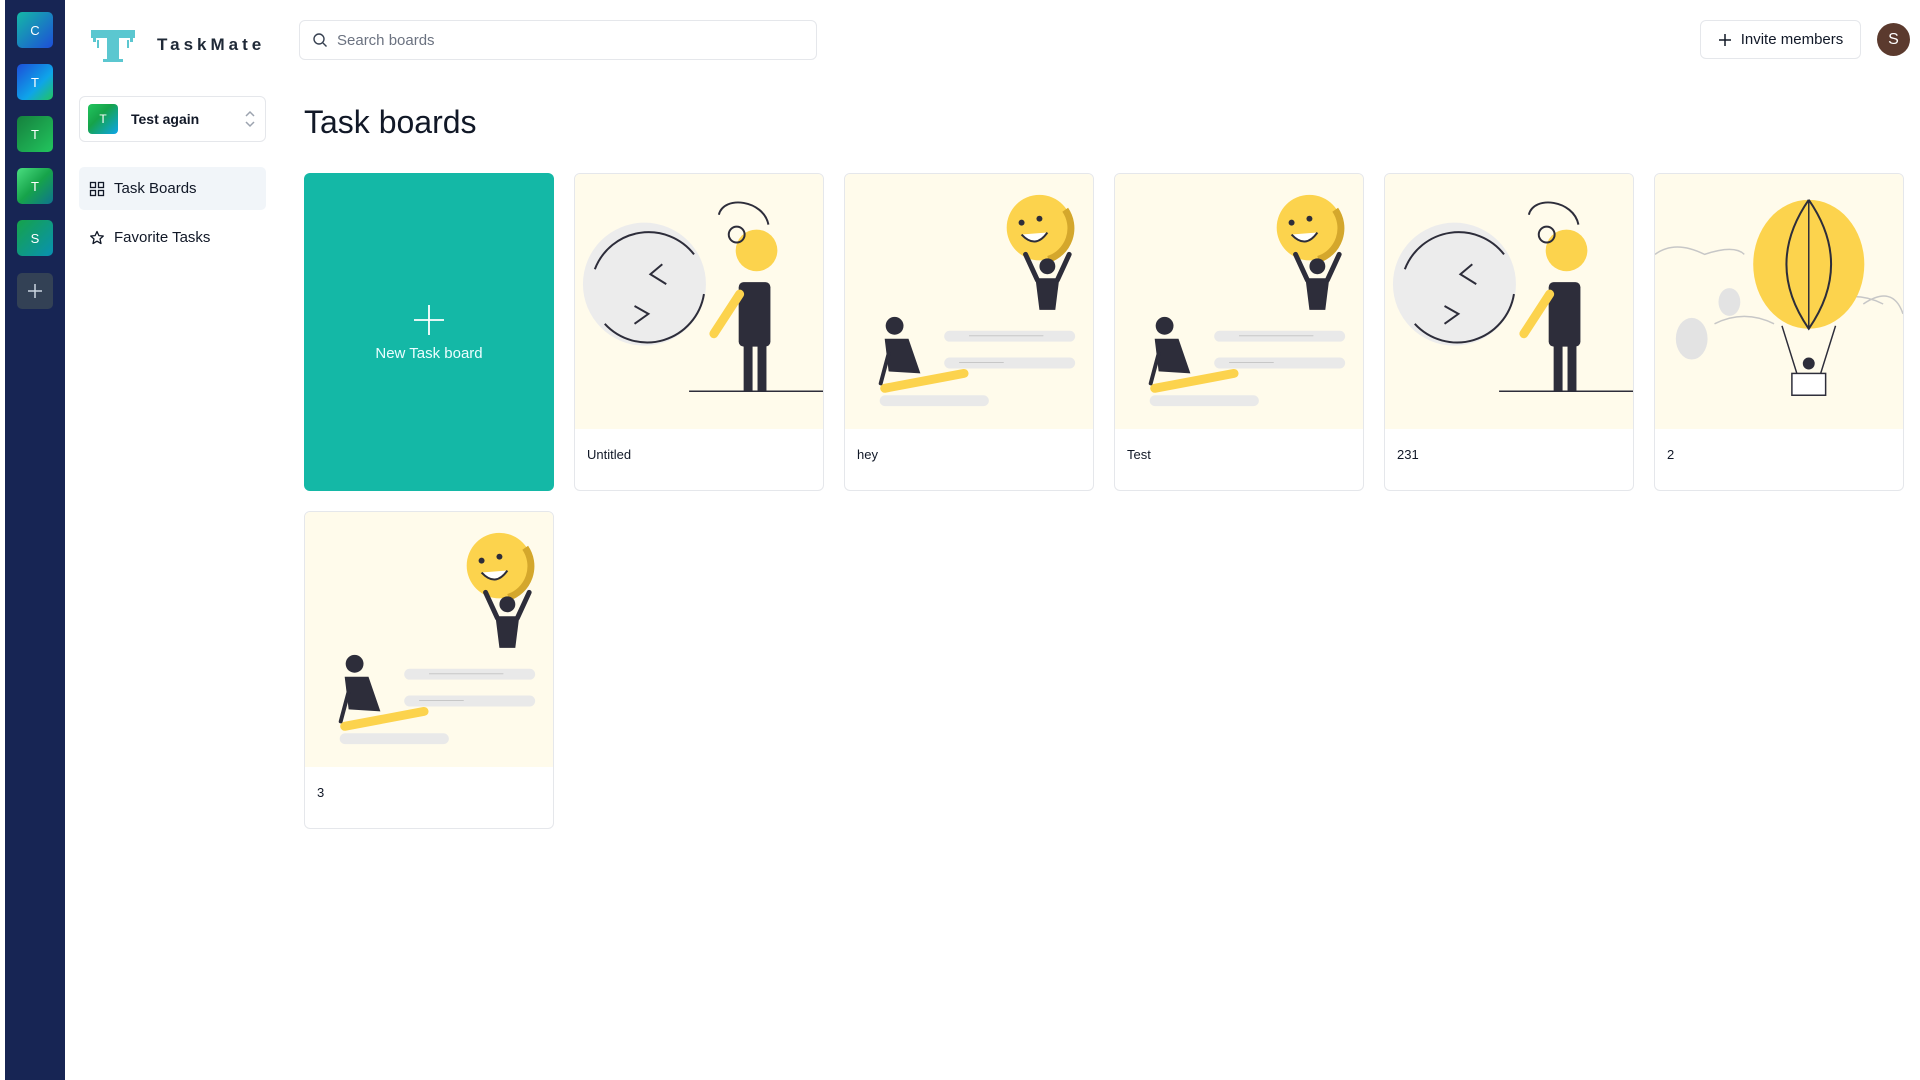 This screenshot has height=1080, width=1920. I want to click on sidebar-nav: Task Boards Favorite Tasks, so click(172, 216).